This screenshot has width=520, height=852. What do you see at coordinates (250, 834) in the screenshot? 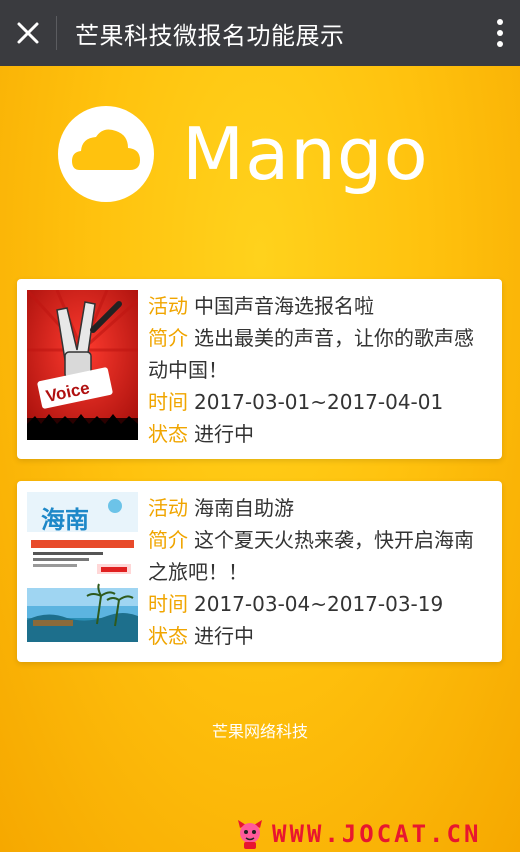
I see `cat-mascot-icon` at bounding box center [250, 834].